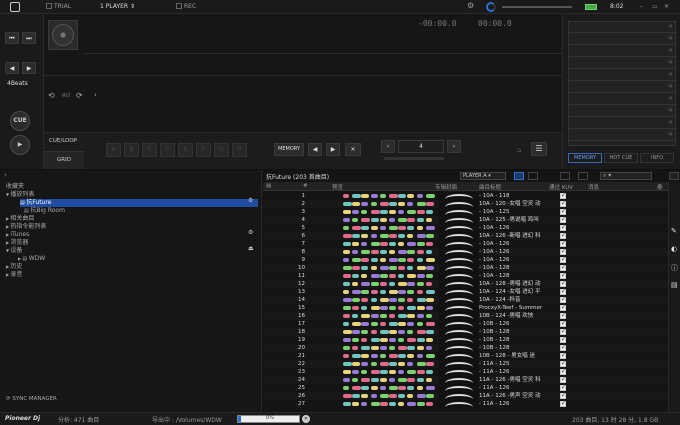 Image resolution: width=680 pixels, height=425 pixels. I want to click on hotcue-g-button: G, so click(221, 150).